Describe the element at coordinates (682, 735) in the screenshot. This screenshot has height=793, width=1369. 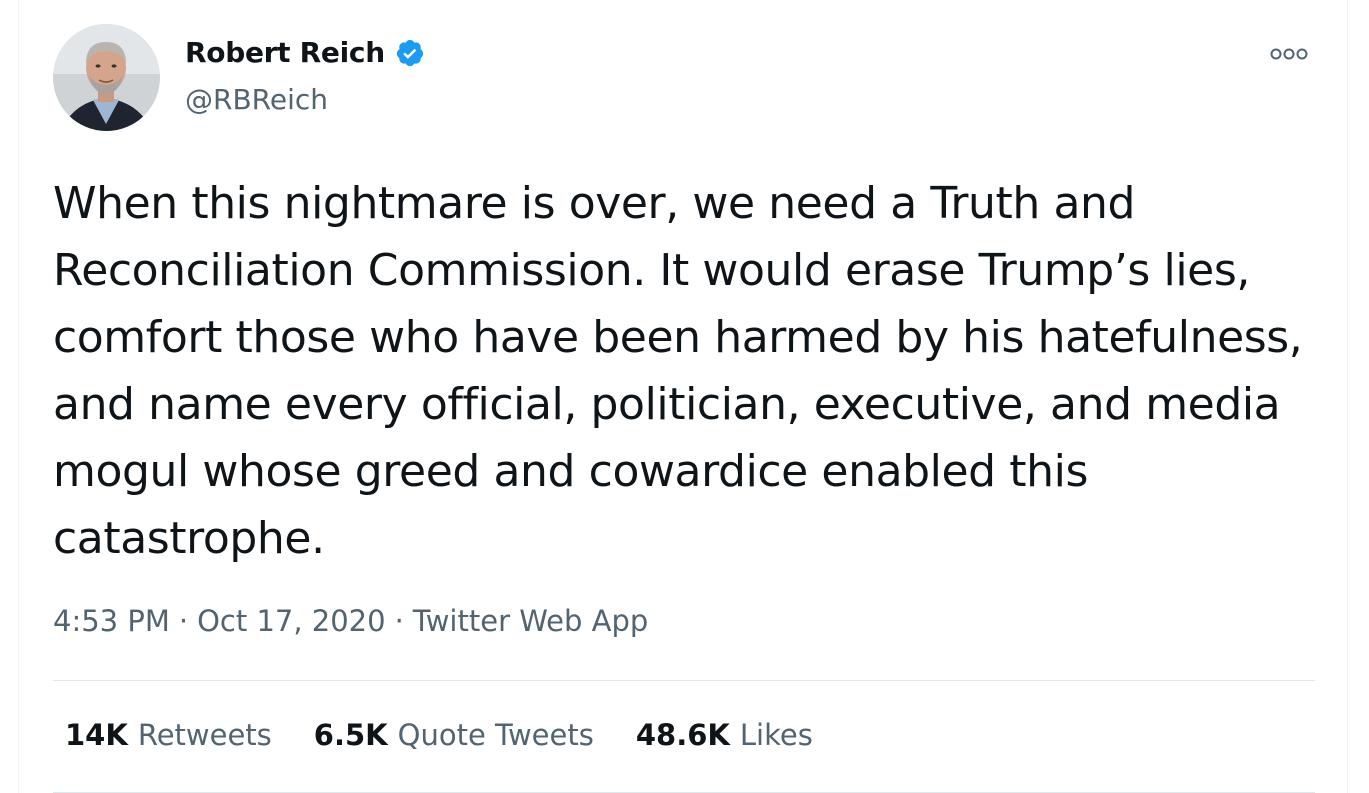
I see `likes-count: 48.6K` at that location.